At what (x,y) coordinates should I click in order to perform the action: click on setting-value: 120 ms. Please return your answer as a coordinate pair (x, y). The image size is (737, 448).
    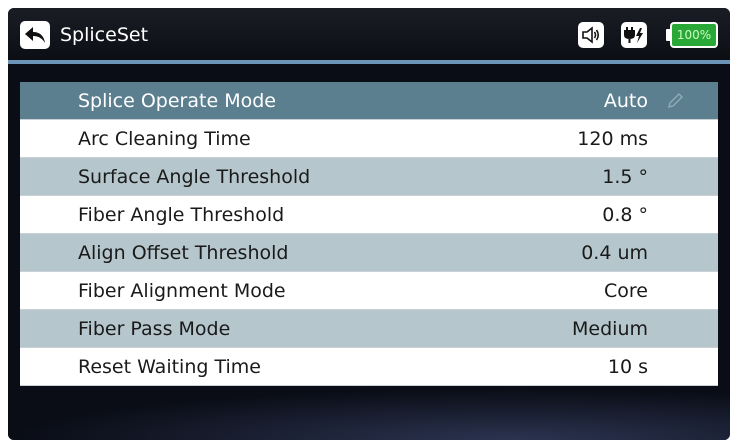
    Looking at the image, I should click on (612, 139).